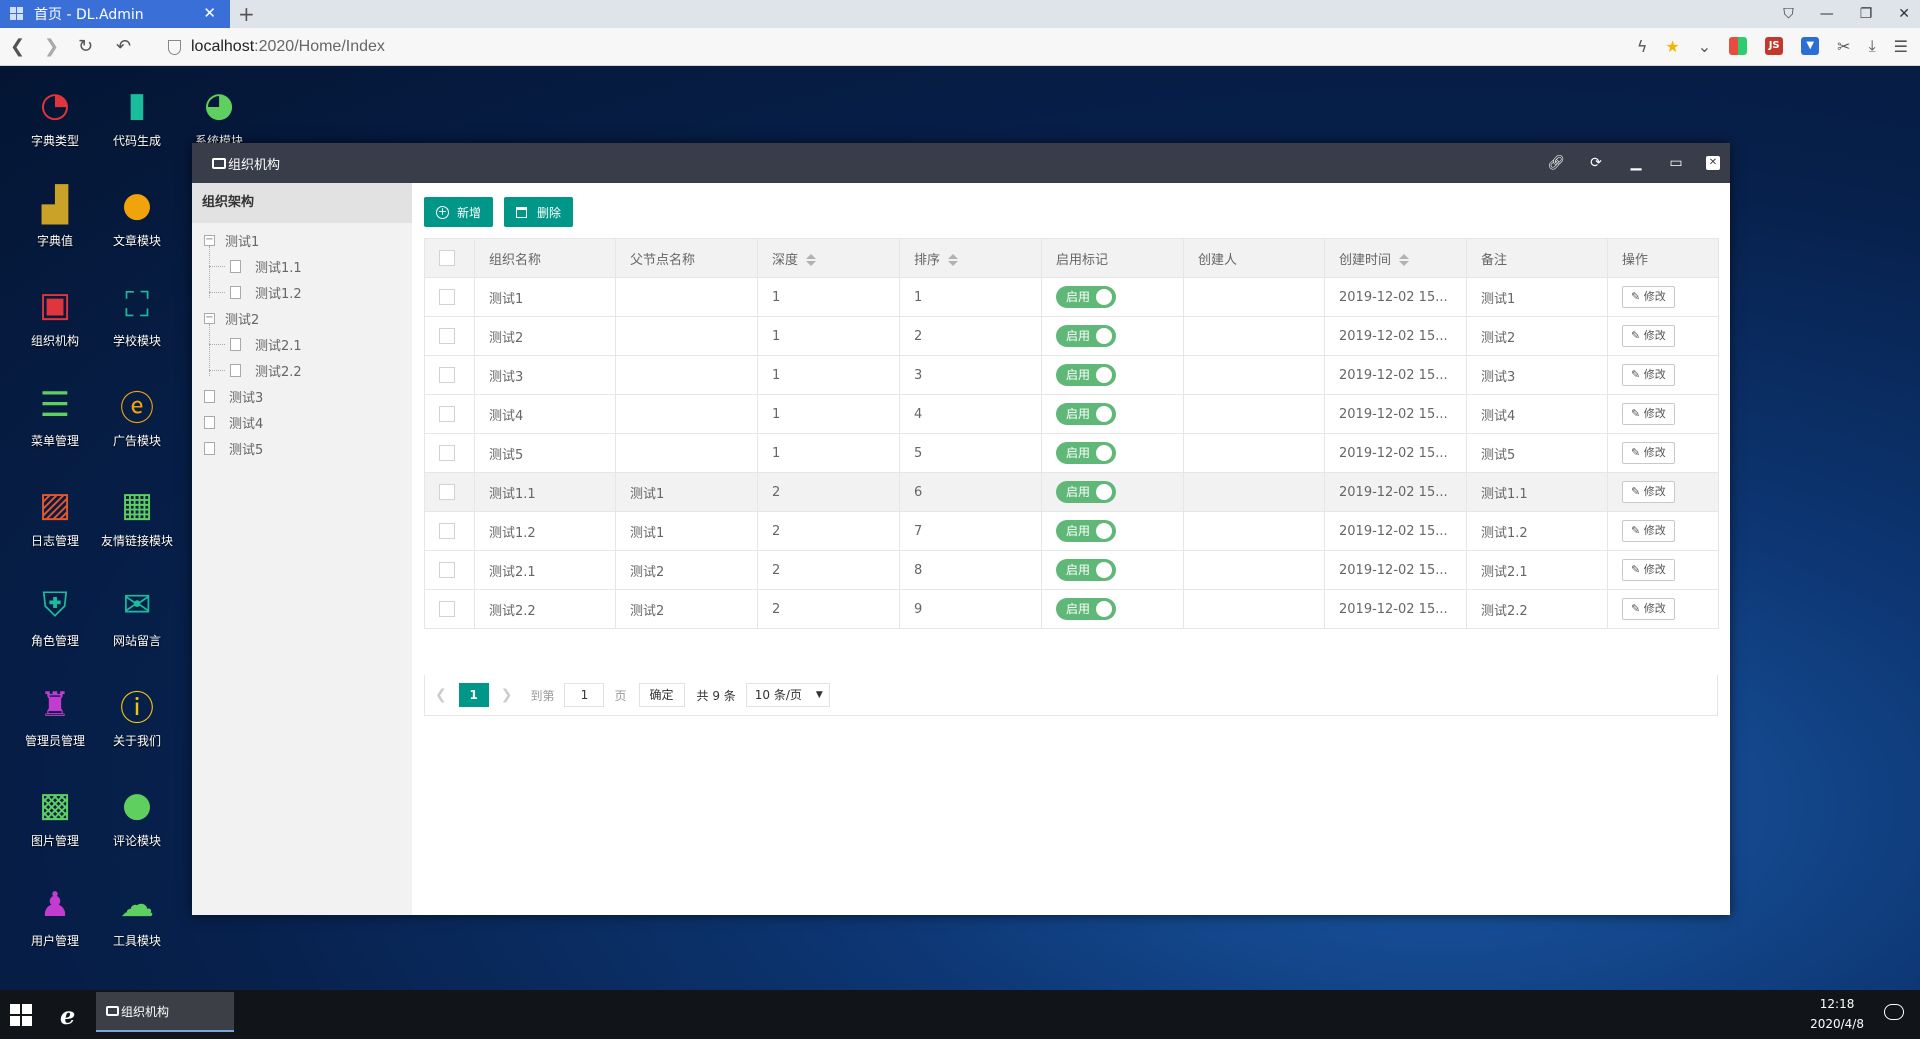  Describe the element at coordinates (233, 422) in the screenshot. I see `tree-node: 测试4` at that location.